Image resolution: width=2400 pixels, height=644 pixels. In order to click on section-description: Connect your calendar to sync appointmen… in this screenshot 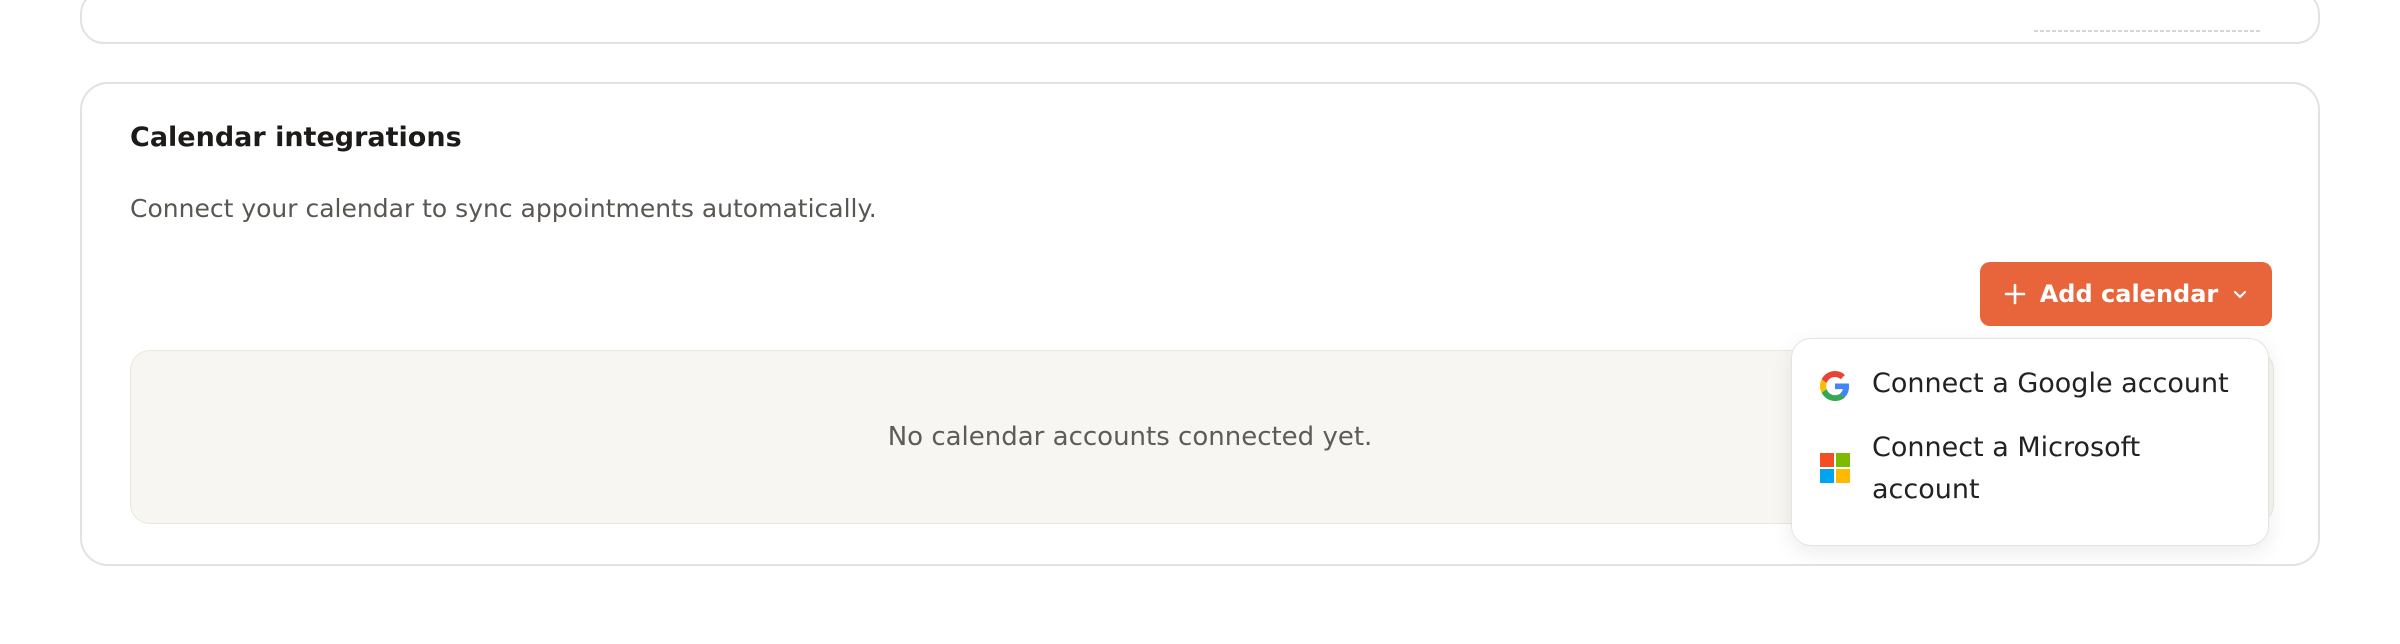, I will do `click(503, 208)`.